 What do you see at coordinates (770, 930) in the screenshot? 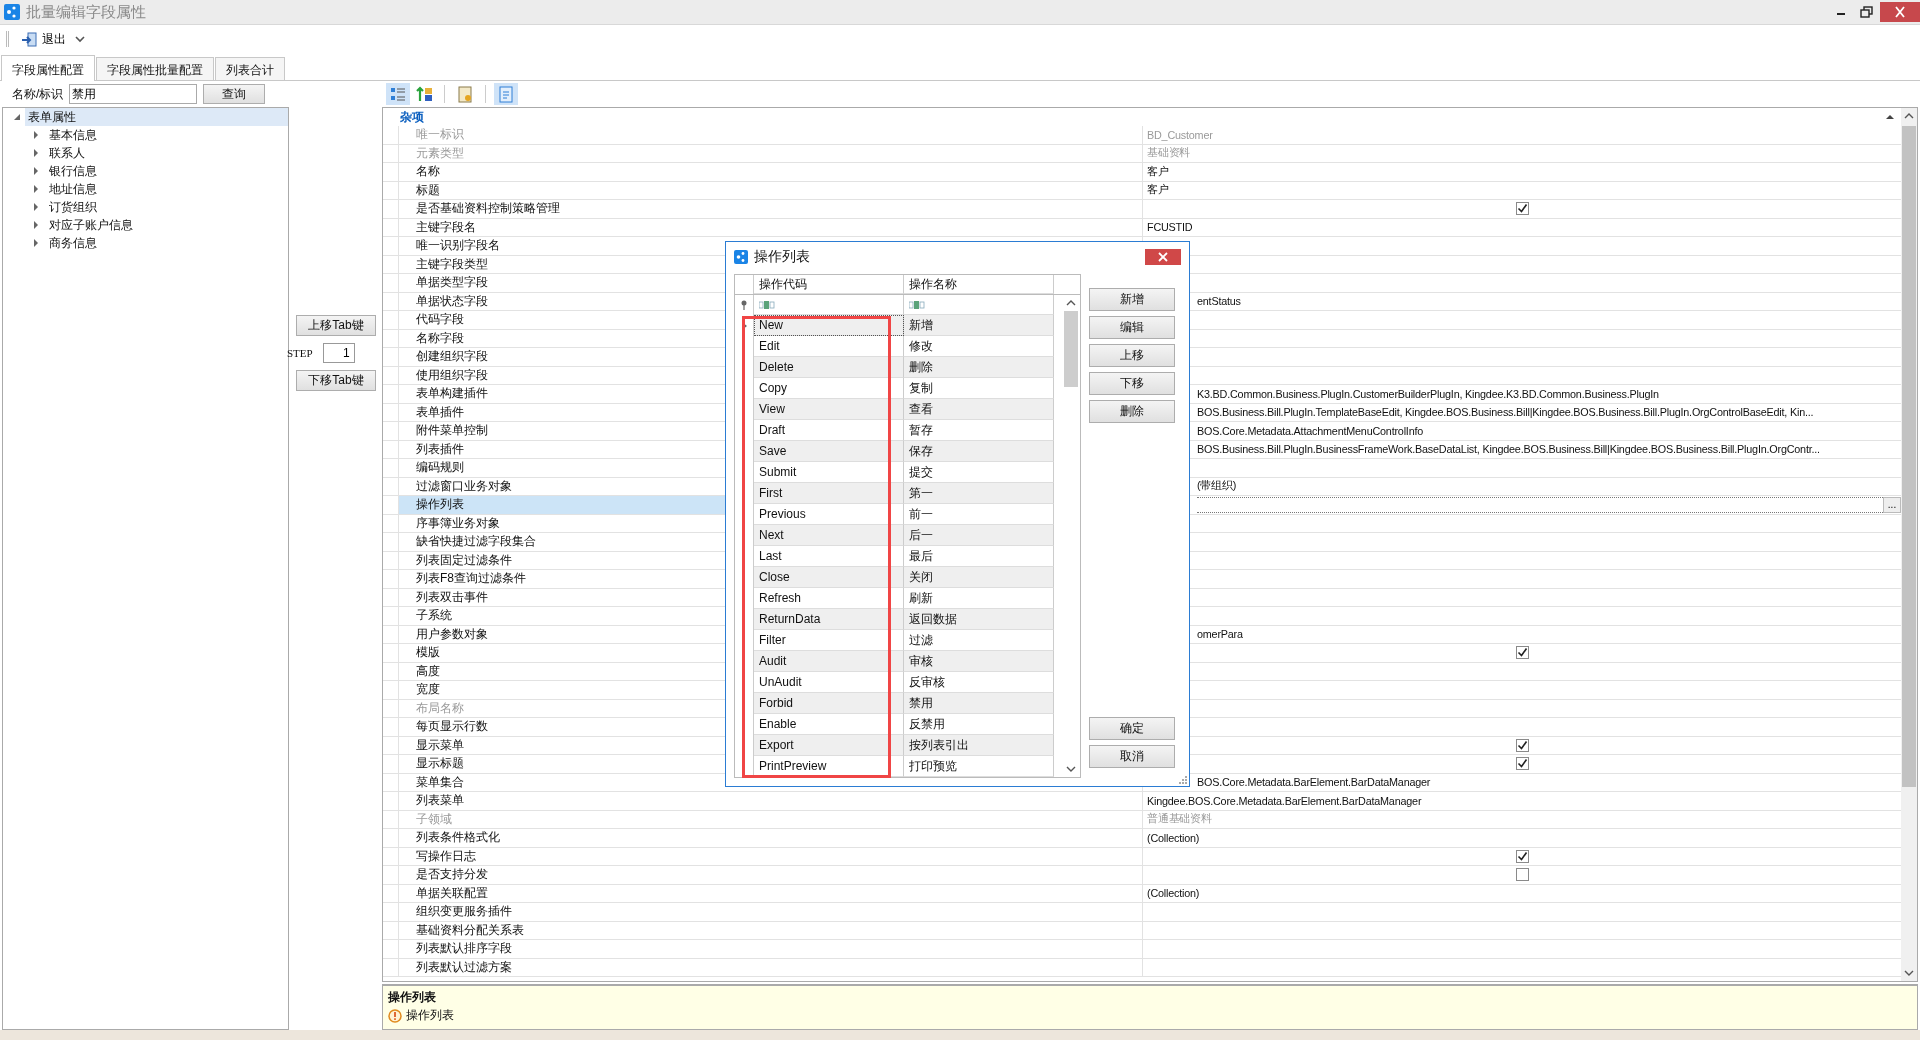
I see `property-label: 基础资料分配关系表` at bounding box center [770, 930].